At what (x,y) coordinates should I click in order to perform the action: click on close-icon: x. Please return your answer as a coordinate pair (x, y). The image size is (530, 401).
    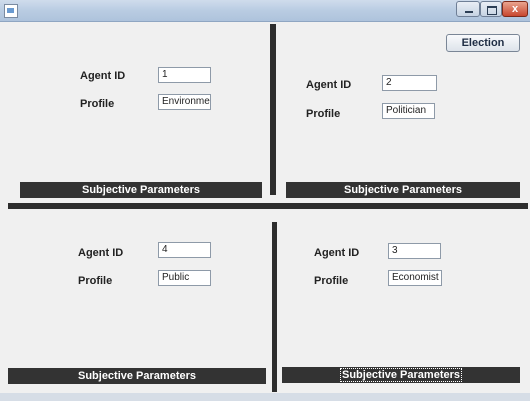
    Looking at the image, I should click on (515, 9).